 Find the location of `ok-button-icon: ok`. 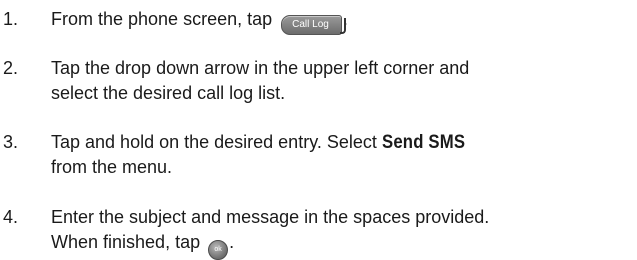

ok-button-icon: ok is located at coordinates (218, 250).